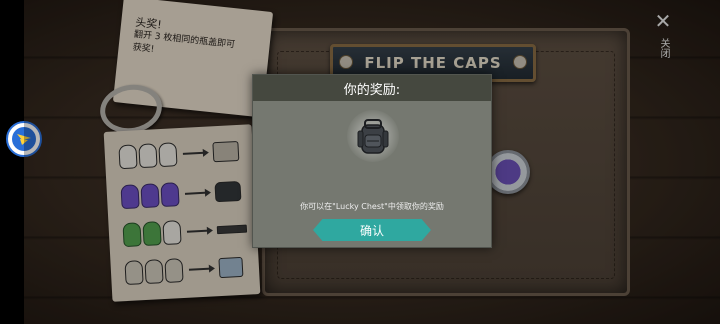  Describe the element at coordinates (373, 137) in the screenshot. I see `backpack-icon` at that location.